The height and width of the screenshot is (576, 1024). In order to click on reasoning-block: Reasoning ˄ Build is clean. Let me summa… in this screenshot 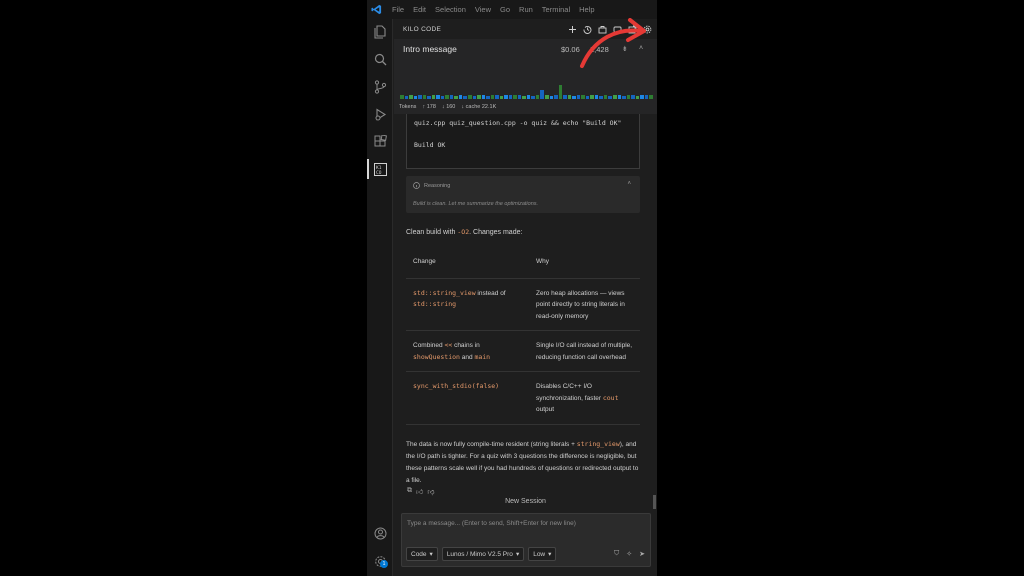, I will do `click(523, 194)`.